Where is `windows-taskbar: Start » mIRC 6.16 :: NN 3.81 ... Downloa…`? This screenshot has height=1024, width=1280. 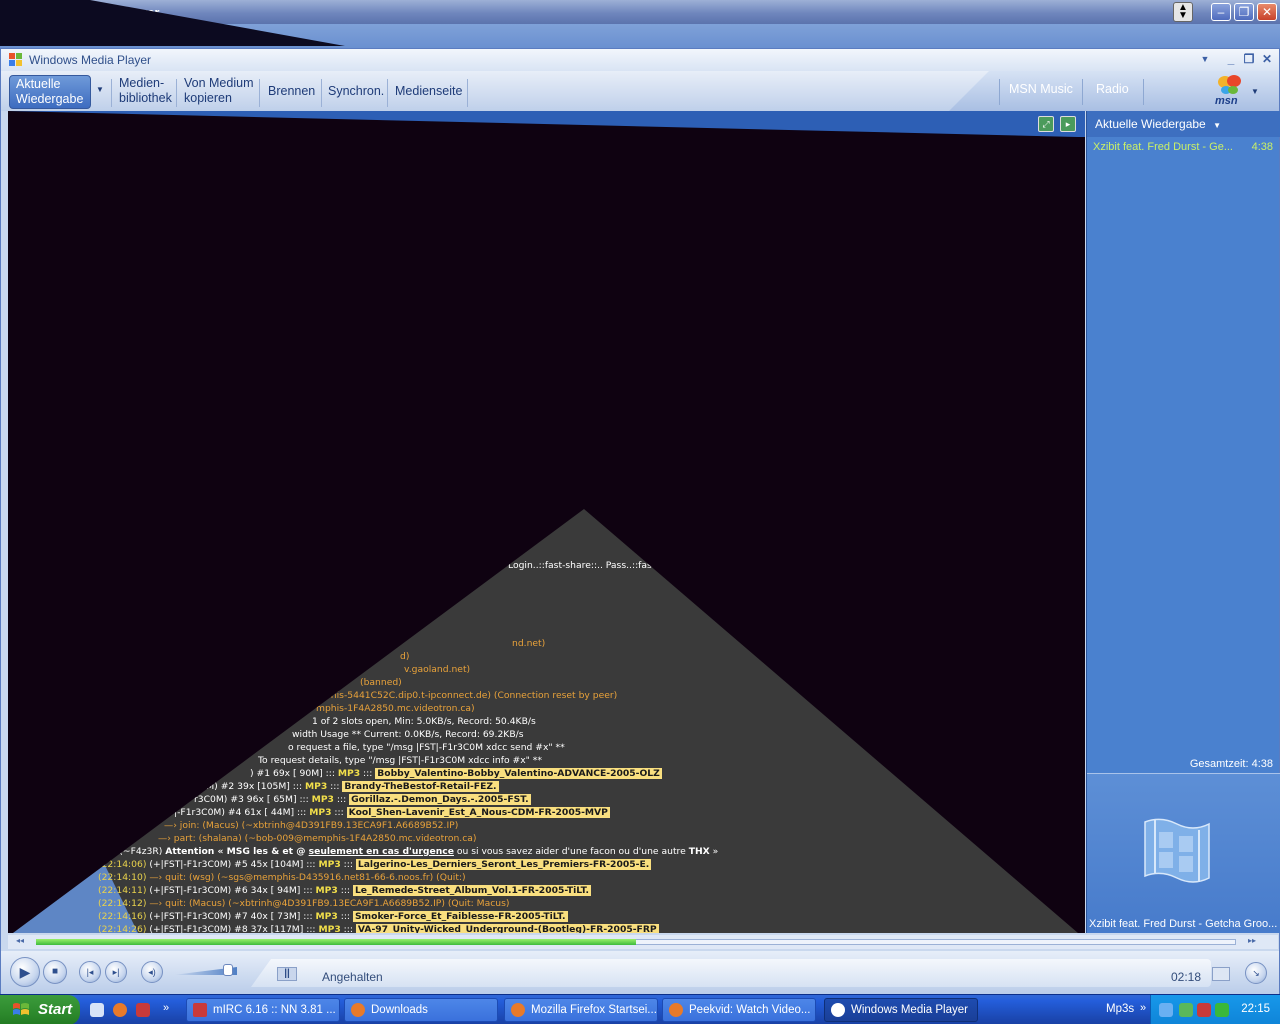
windows-taskbar: Start » mIRC 6.16 :: NN 3.81 ... Downloa… is located at coordinates (640, 1009).